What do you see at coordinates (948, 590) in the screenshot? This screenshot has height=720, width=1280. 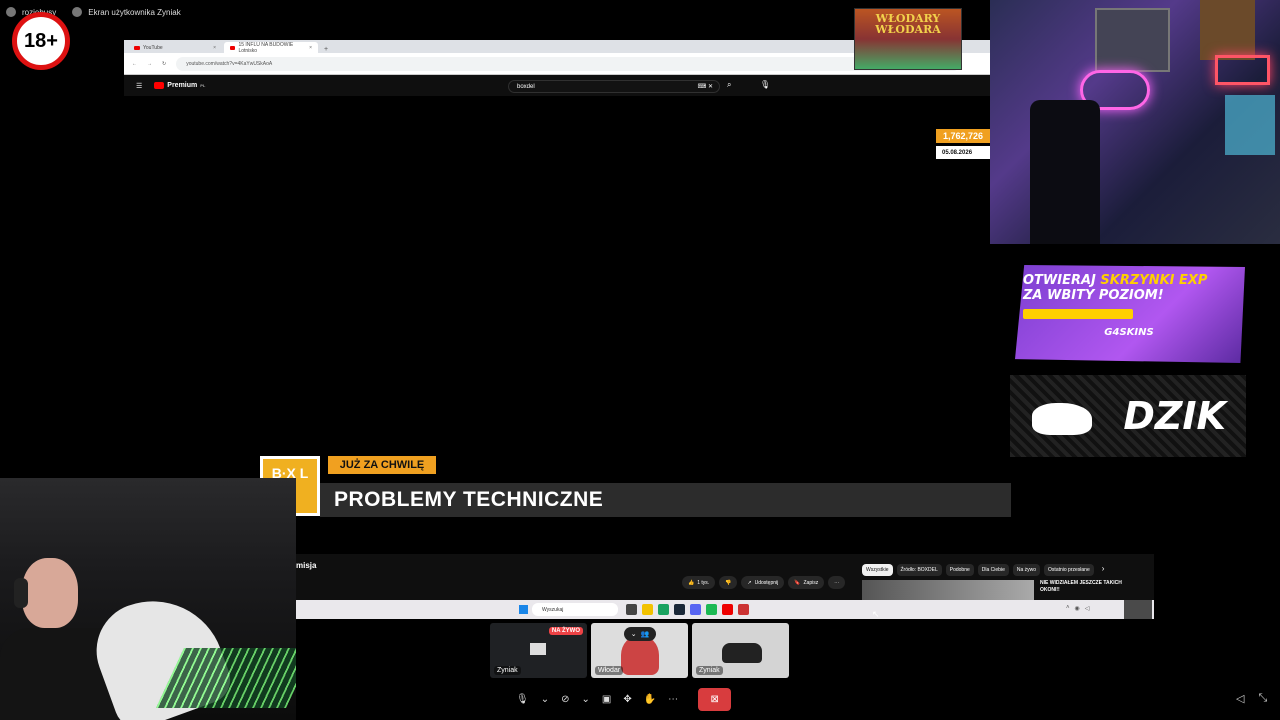 I see `related-video-thumbnail` at bounding box center [948, 590].